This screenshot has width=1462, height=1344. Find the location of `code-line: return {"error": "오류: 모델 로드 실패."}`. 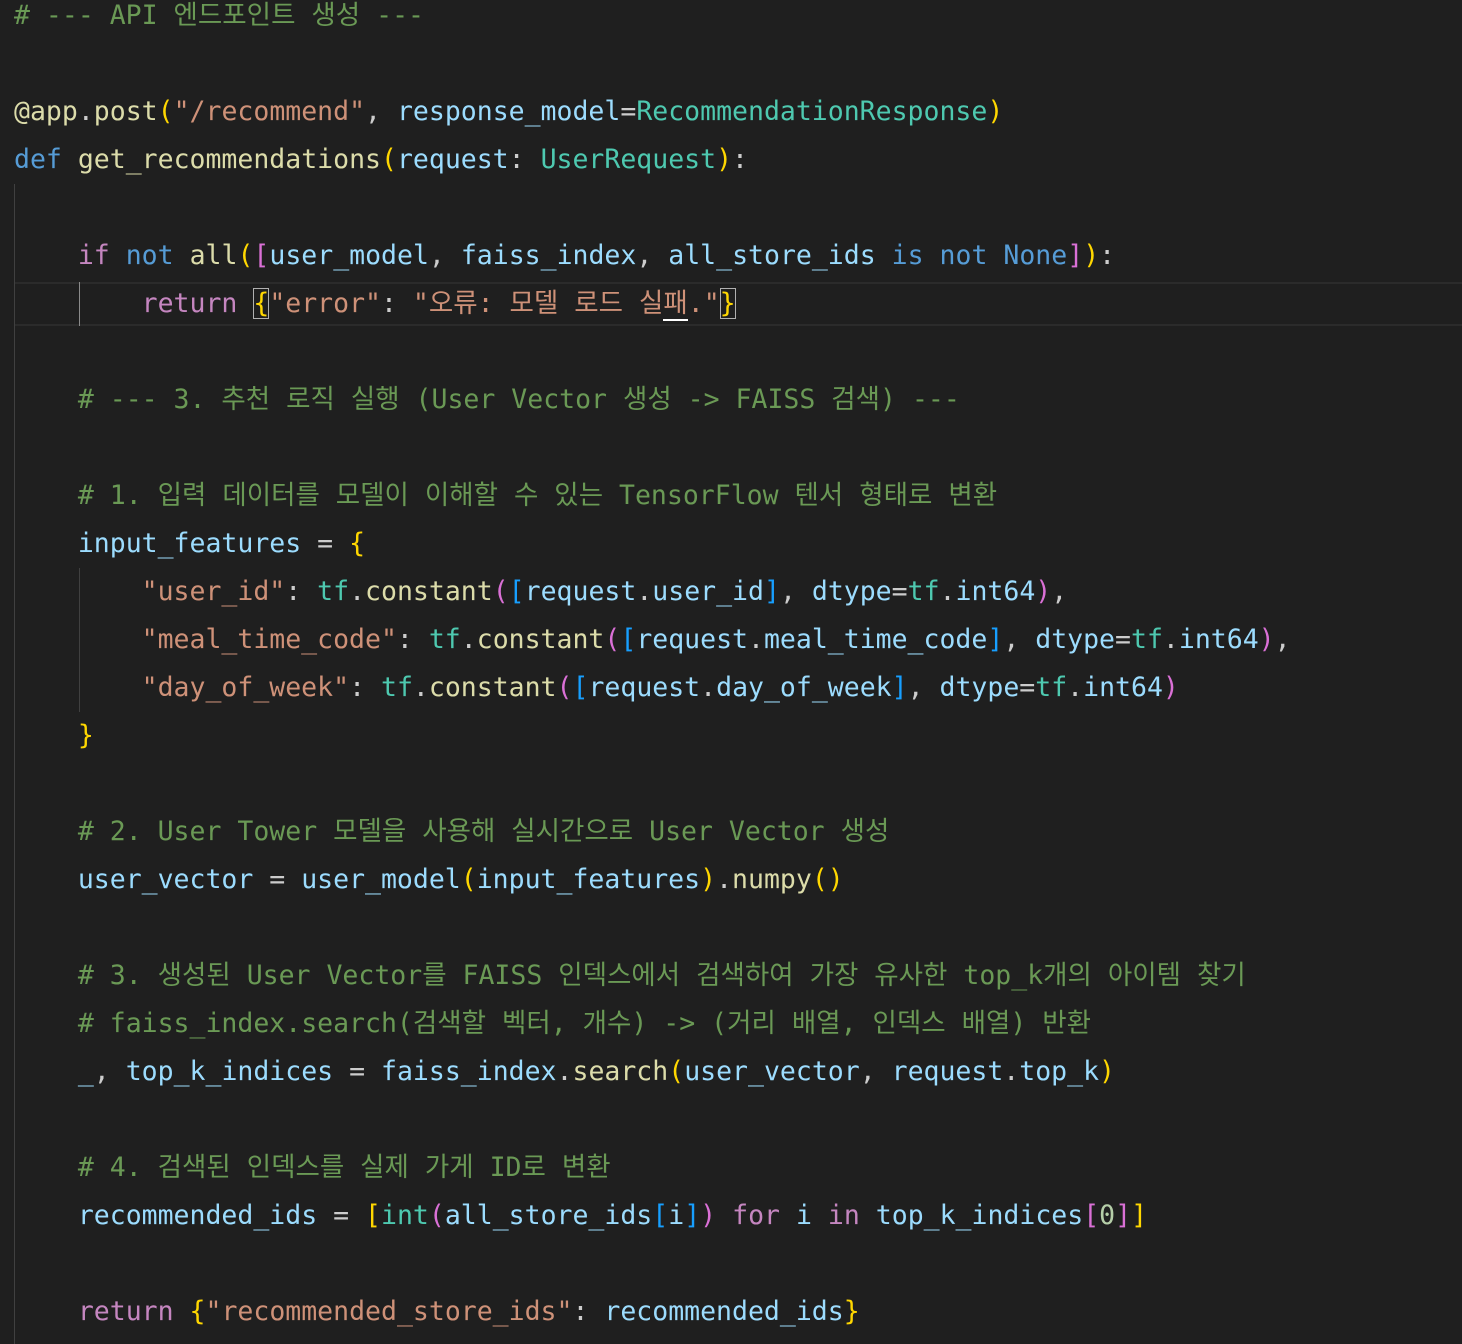

code-line: return {"error": "오류: 모델 로드 실패."} is located at coordinates (375, 304).